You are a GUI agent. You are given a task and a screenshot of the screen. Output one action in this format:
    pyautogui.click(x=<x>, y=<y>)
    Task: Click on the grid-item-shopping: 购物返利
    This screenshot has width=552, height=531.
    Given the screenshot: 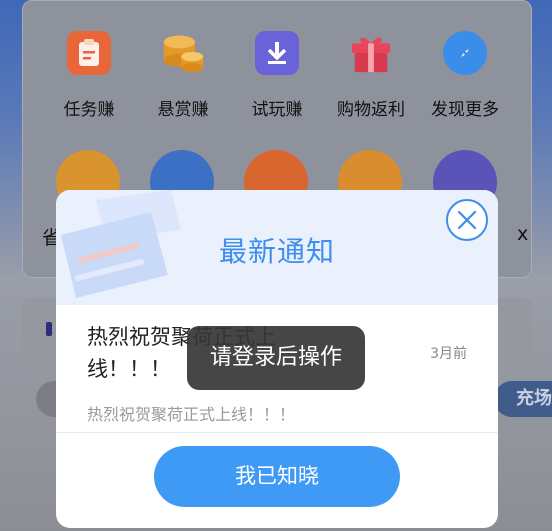 What is the action you would take?
    pyautogui.click(x=371, y=75)
    